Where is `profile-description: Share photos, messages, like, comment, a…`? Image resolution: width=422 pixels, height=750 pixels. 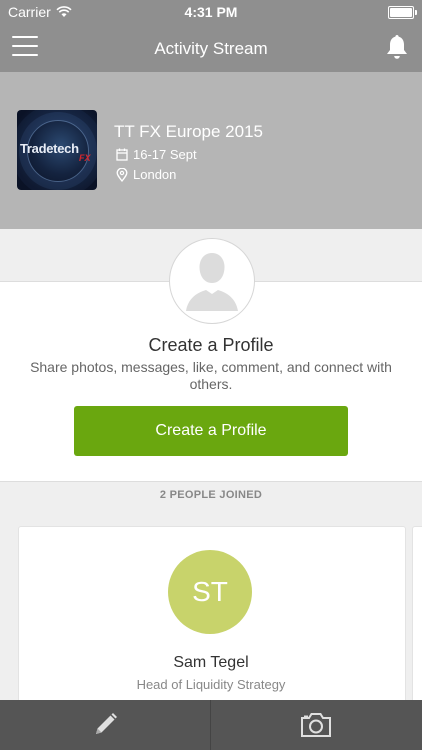
profile-description: Share photos, messages, like, comment, a… is located at coordinates (211, 375).